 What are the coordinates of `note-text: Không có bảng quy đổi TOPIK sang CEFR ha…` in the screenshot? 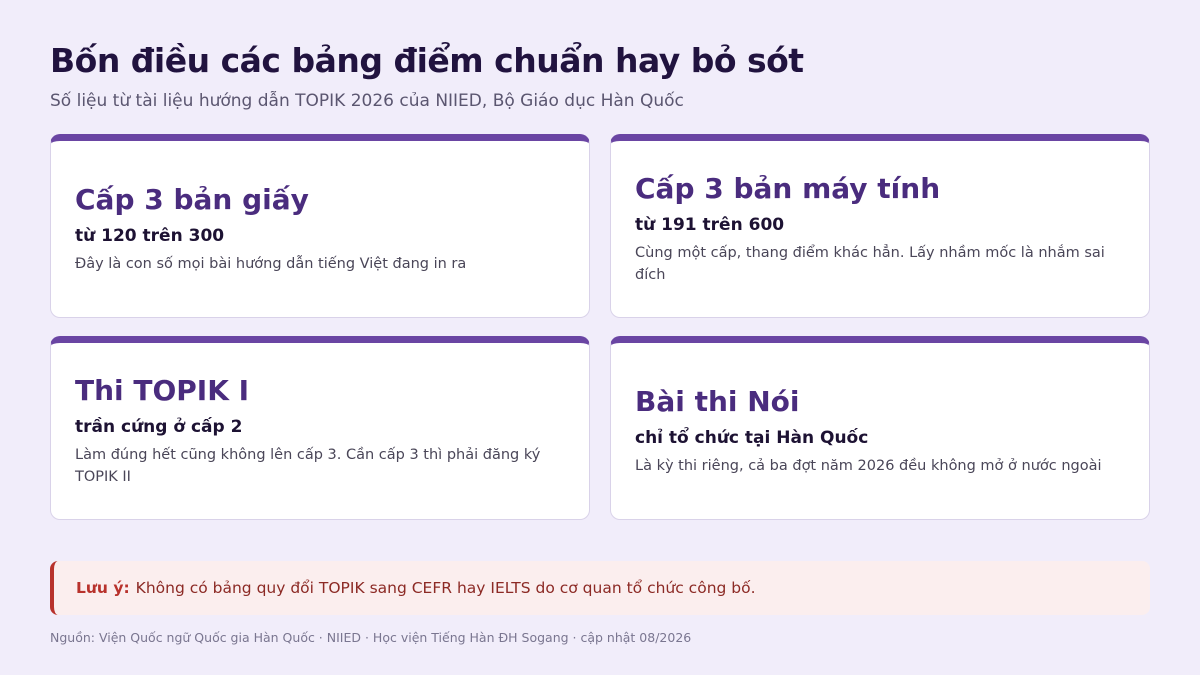 It's located at (445, 588).